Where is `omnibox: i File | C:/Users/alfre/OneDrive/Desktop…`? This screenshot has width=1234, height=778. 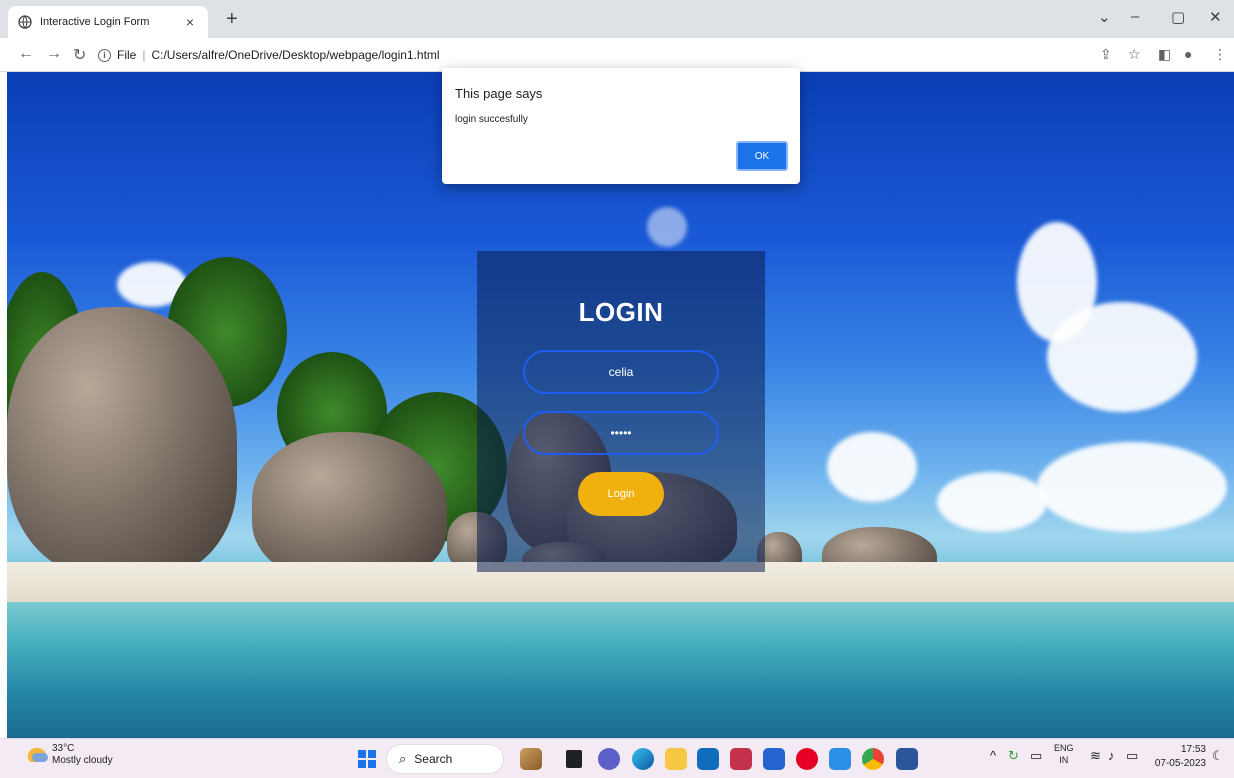
omnibox: i File | C:/Users/alfre/OneDrive/Desktop… is located at coordinates (269, 55).